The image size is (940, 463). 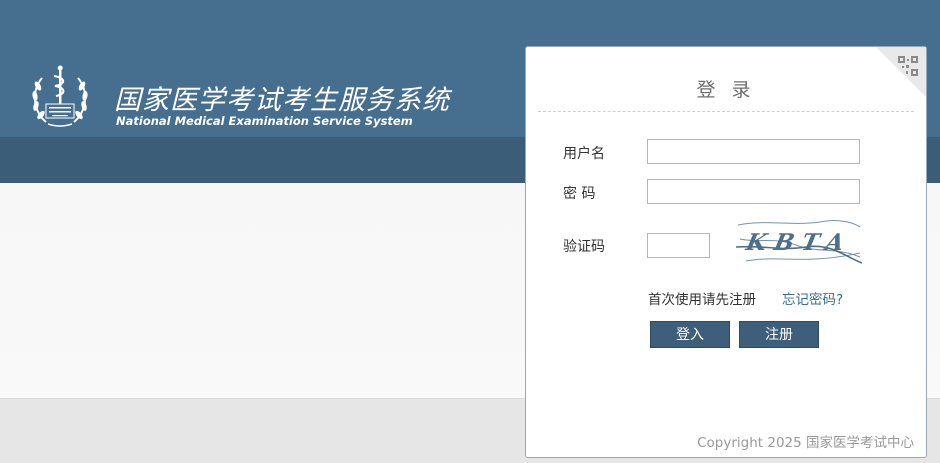 I want to click on username-label: 用户名, so click(x=584, y=154).